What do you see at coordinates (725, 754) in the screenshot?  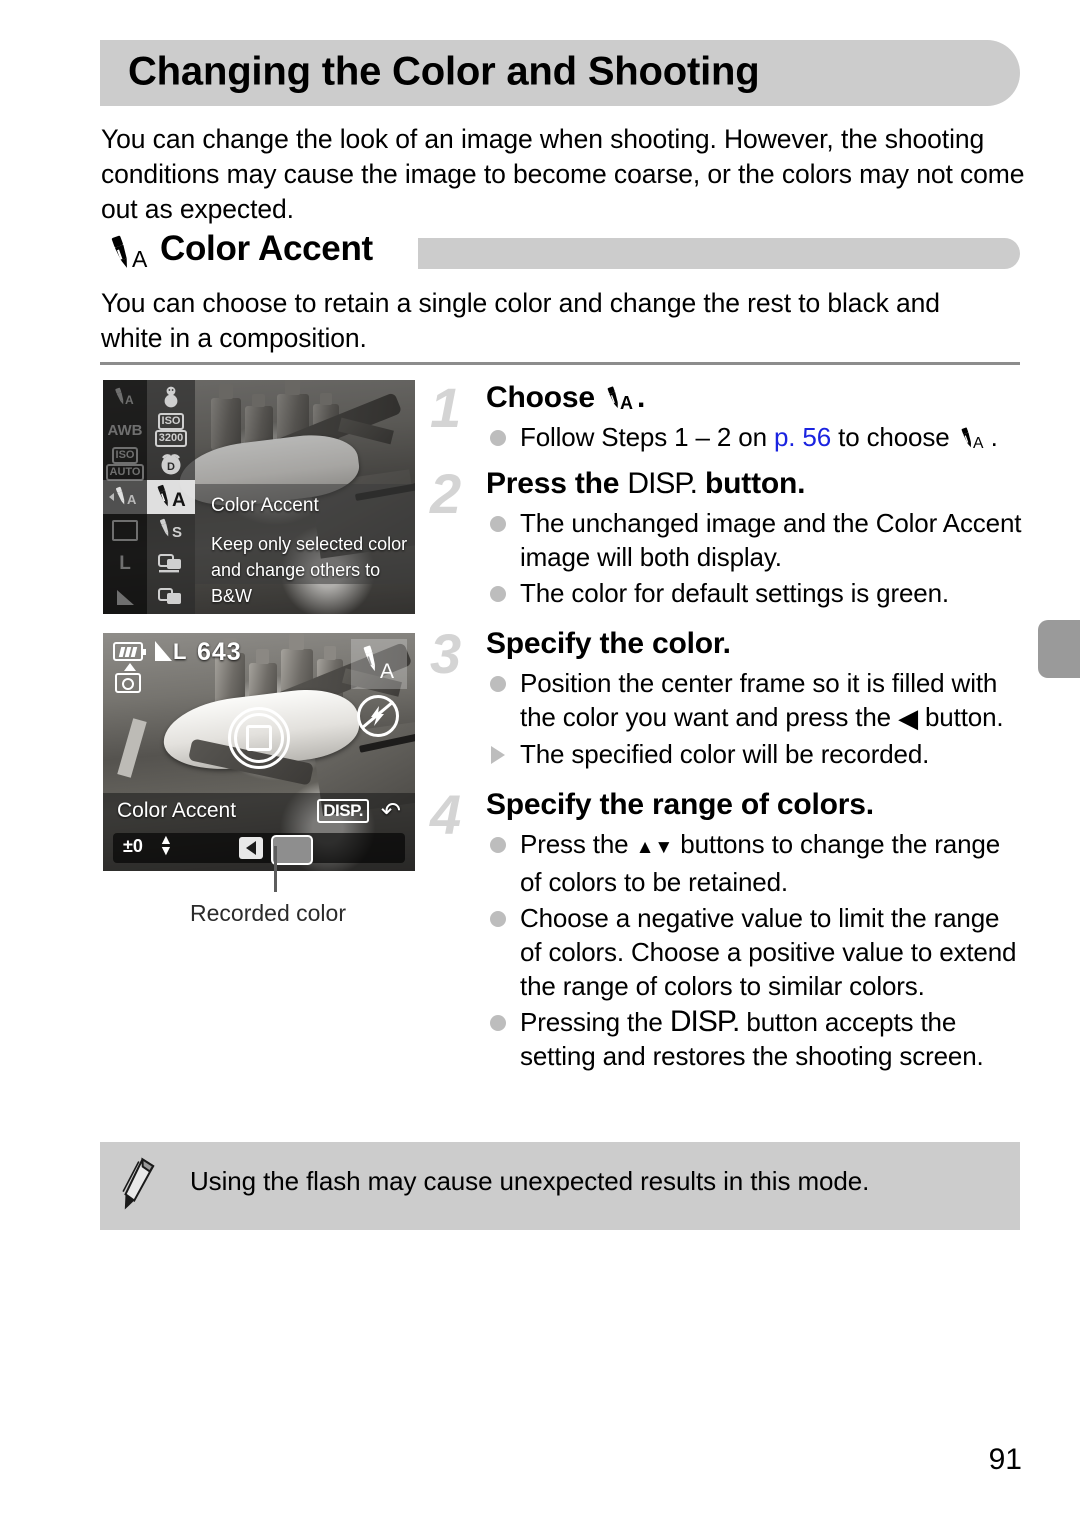 I see `bullet-text: The specified color will be recorded.` at bounding box center [725, 754].